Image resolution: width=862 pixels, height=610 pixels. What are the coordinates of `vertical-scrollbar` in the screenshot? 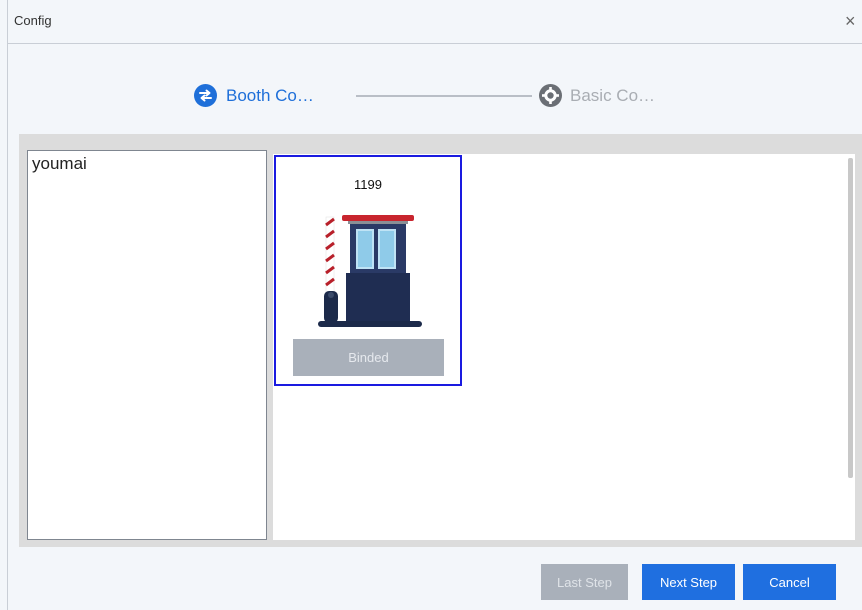 It's located at (850, 318).